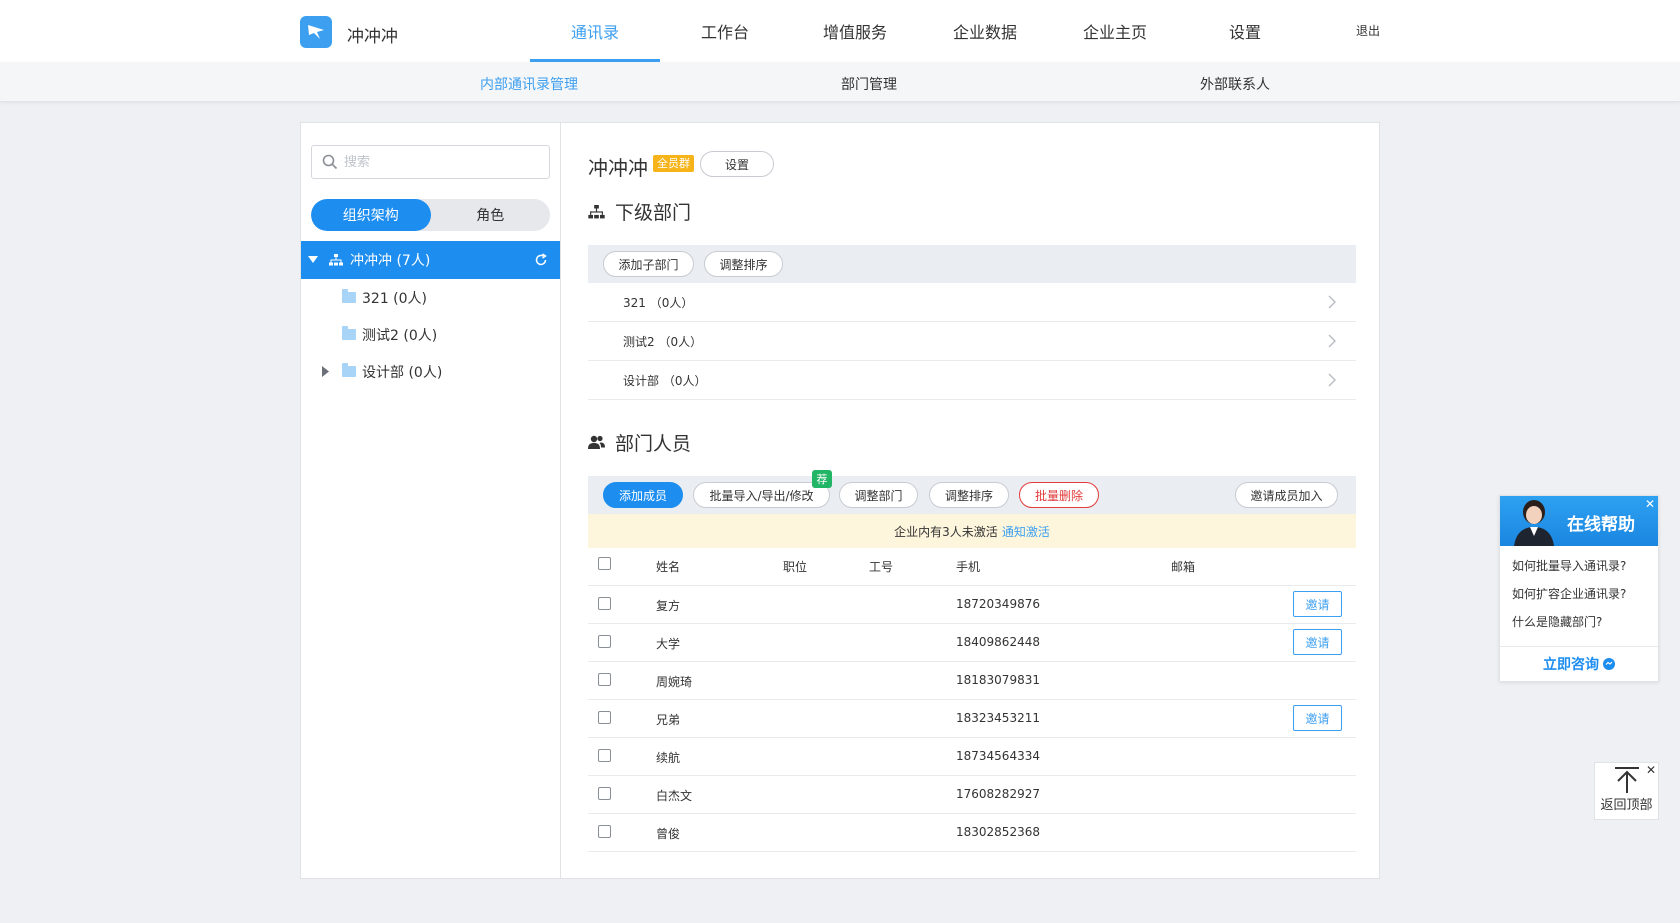 The image size is (1680, 923). What do you see at coordinates (330, 162) in the screenshot?
I see `search-icon` at bounding box center [330, 162].